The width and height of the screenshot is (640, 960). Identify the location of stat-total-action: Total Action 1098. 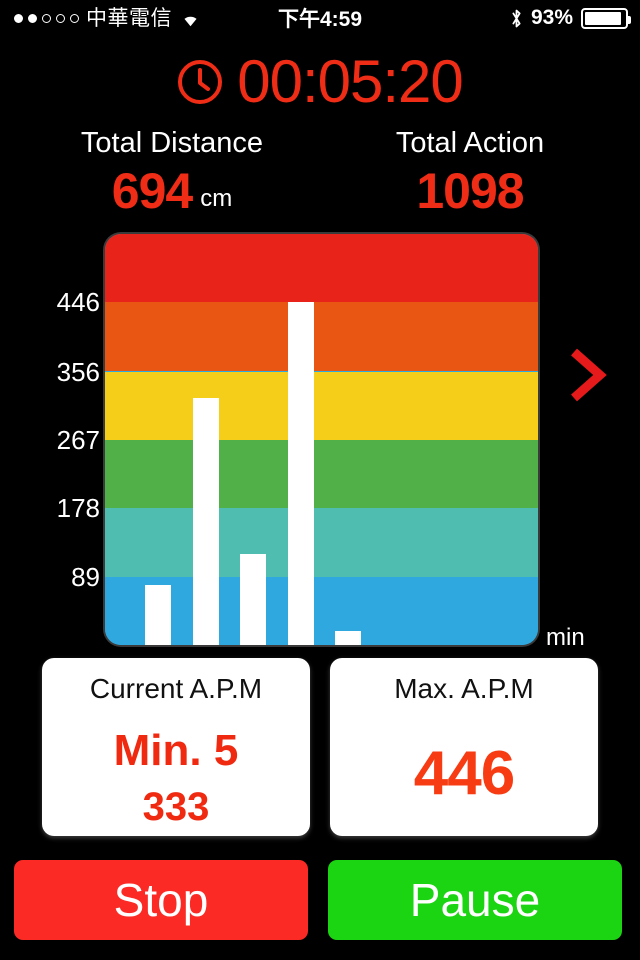
(470, 171).